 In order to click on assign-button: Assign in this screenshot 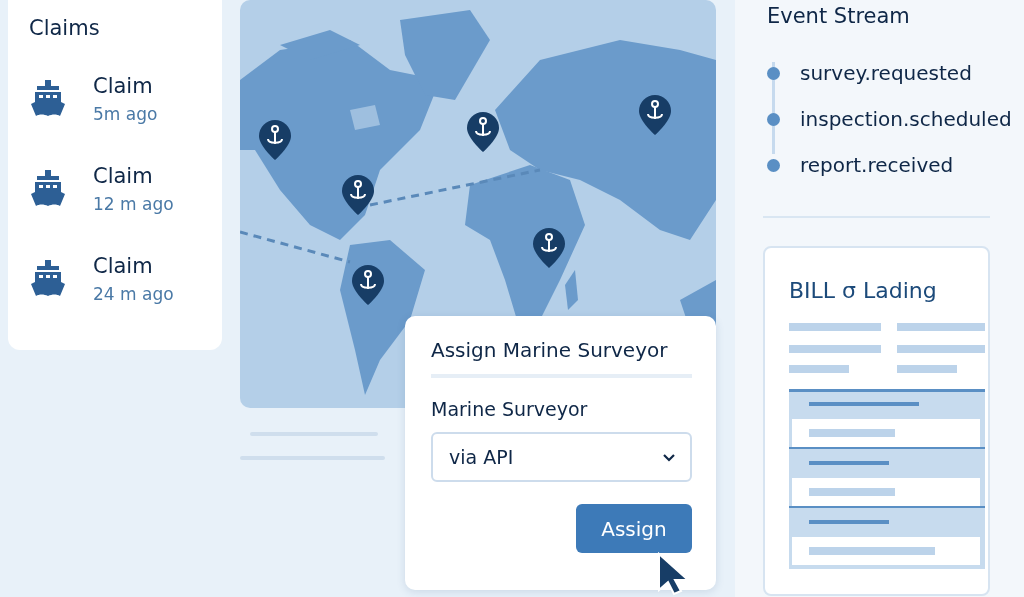, I will do `click(634, 528)`.